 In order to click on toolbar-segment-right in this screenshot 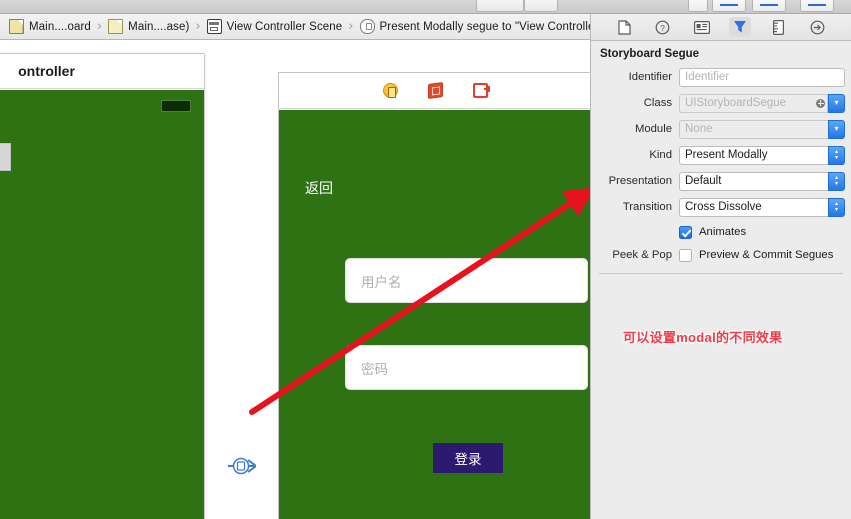, I will do `click(541, 6)`.